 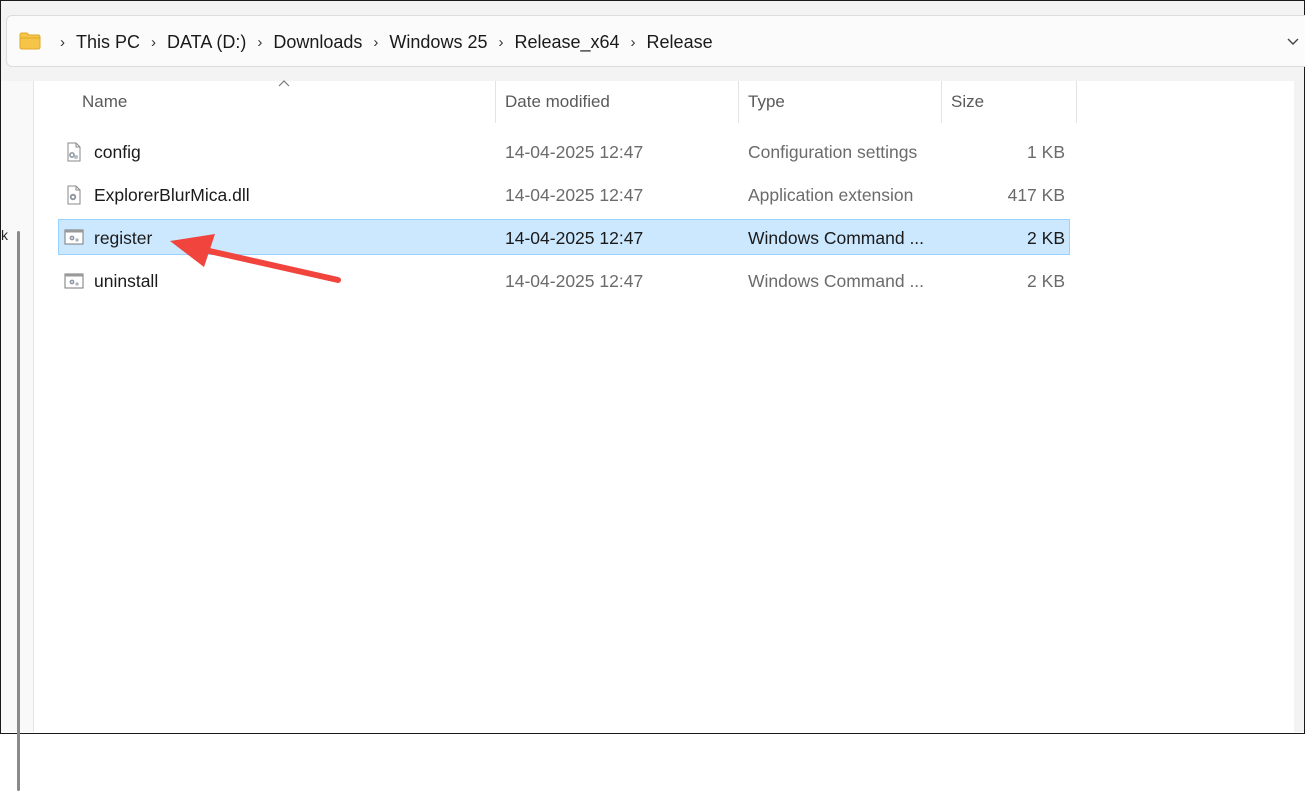 What do you see at coordinates (766, 102) in the screenshot?
I see `column-header-type: Type` at bounding box center [766, 102].